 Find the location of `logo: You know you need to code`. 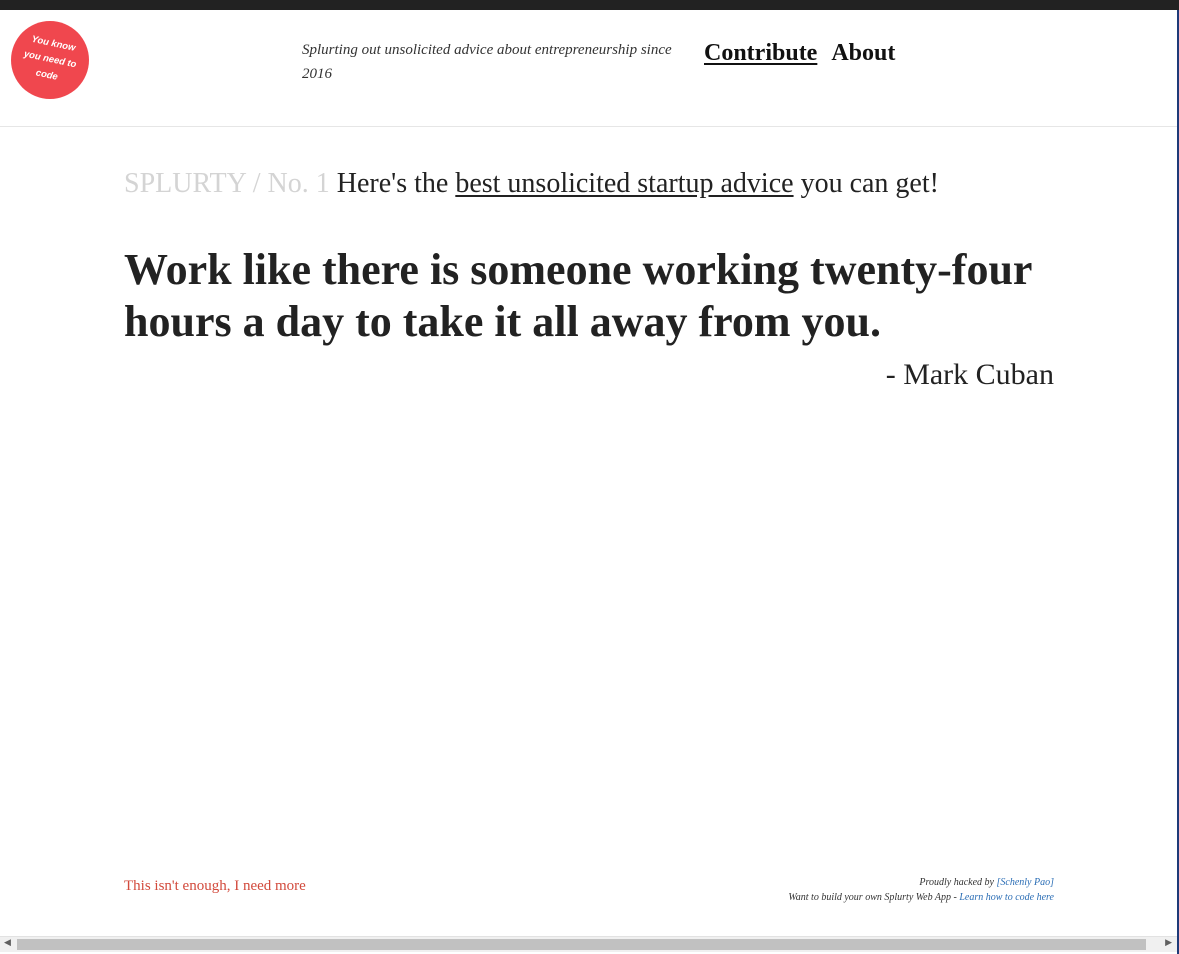

logo: You know you need to code is located at coordinates (50, 60).